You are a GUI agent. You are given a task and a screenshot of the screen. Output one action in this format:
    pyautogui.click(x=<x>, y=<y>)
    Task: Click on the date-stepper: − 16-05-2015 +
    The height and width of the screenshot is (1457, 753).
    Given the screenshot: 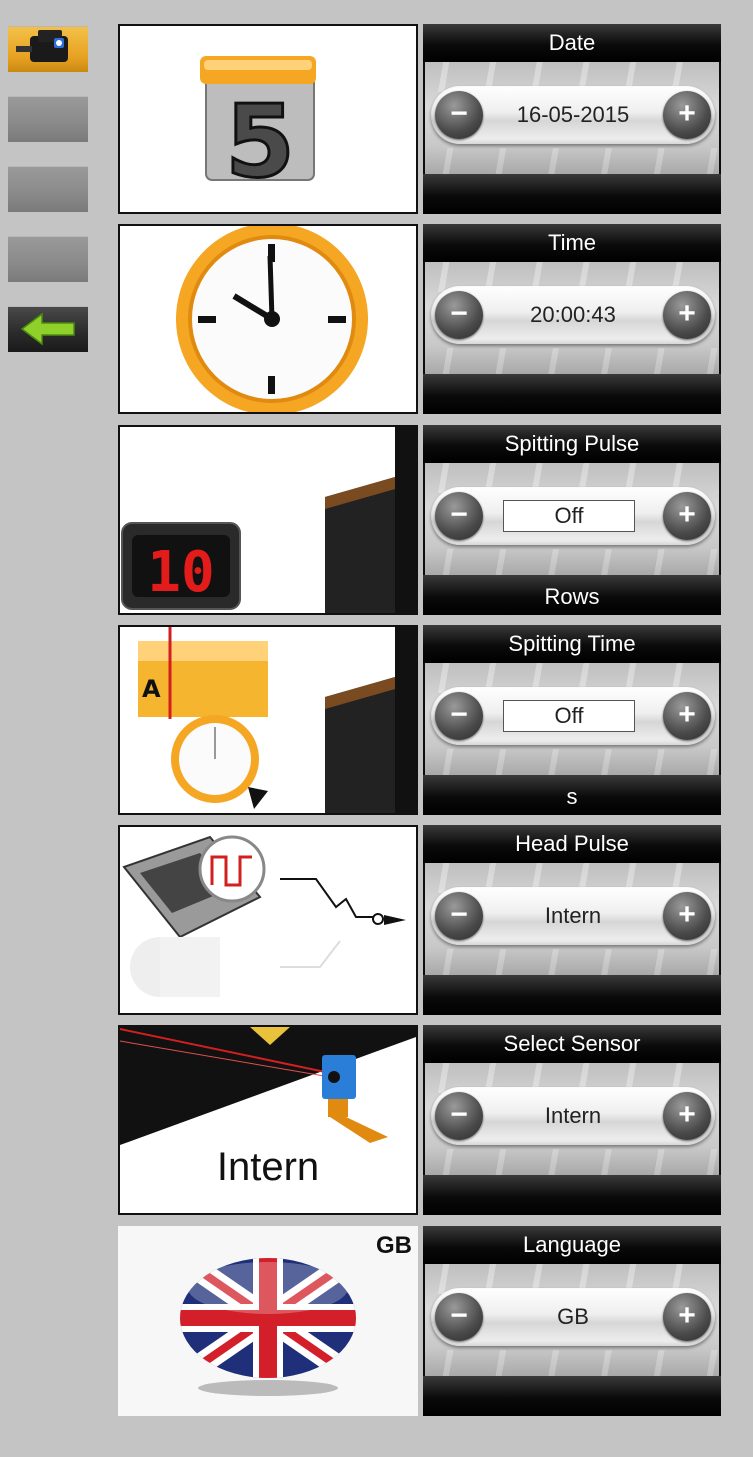 What is the action you would take?
    pyautogui.click(x=573, y=115)
    